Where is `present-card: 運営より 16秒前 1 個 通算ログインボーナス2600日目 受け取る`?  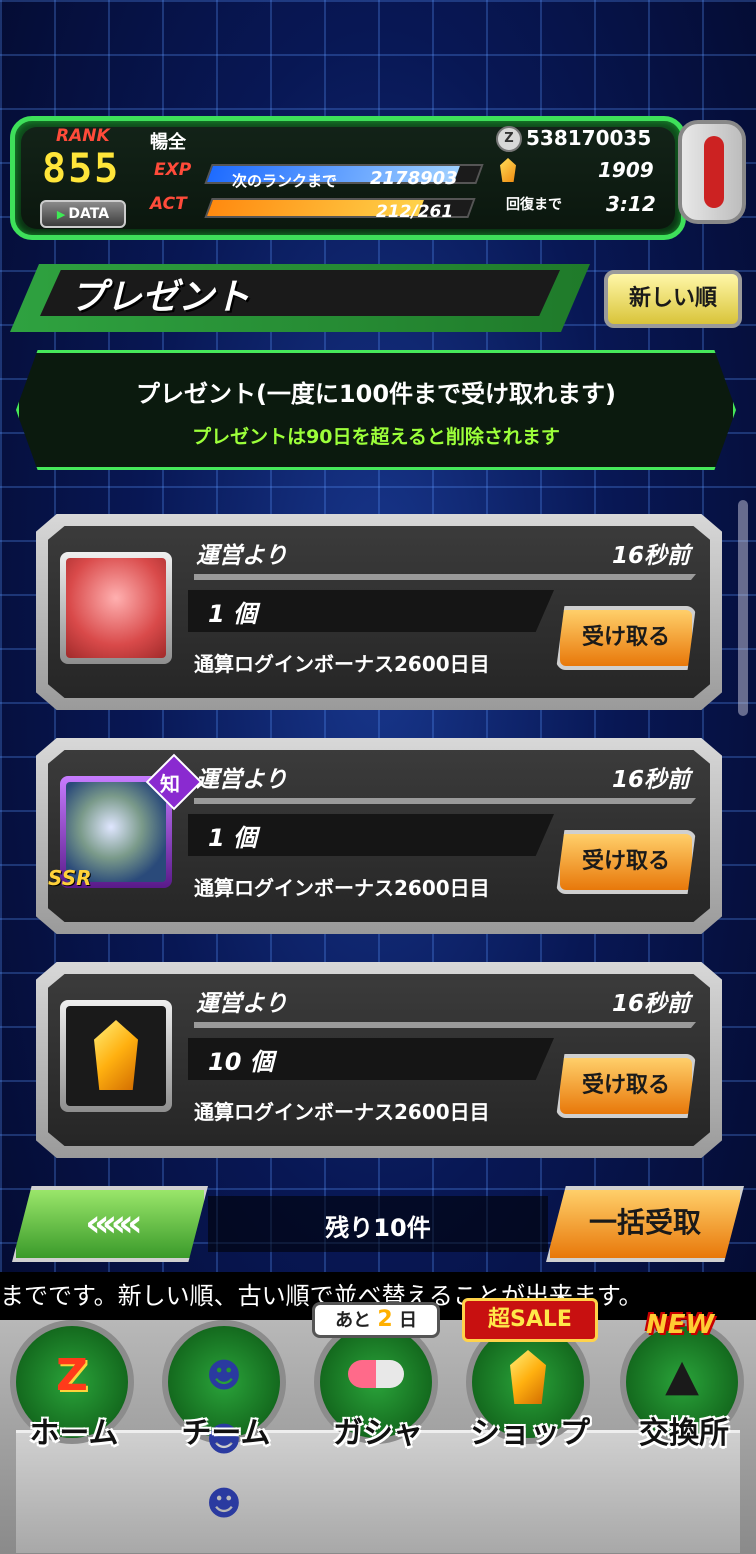 present-card: 運営より 16秒前 1 個 通算ログインボーナス2600日目 受け取る is located at coordinates (379, 612).